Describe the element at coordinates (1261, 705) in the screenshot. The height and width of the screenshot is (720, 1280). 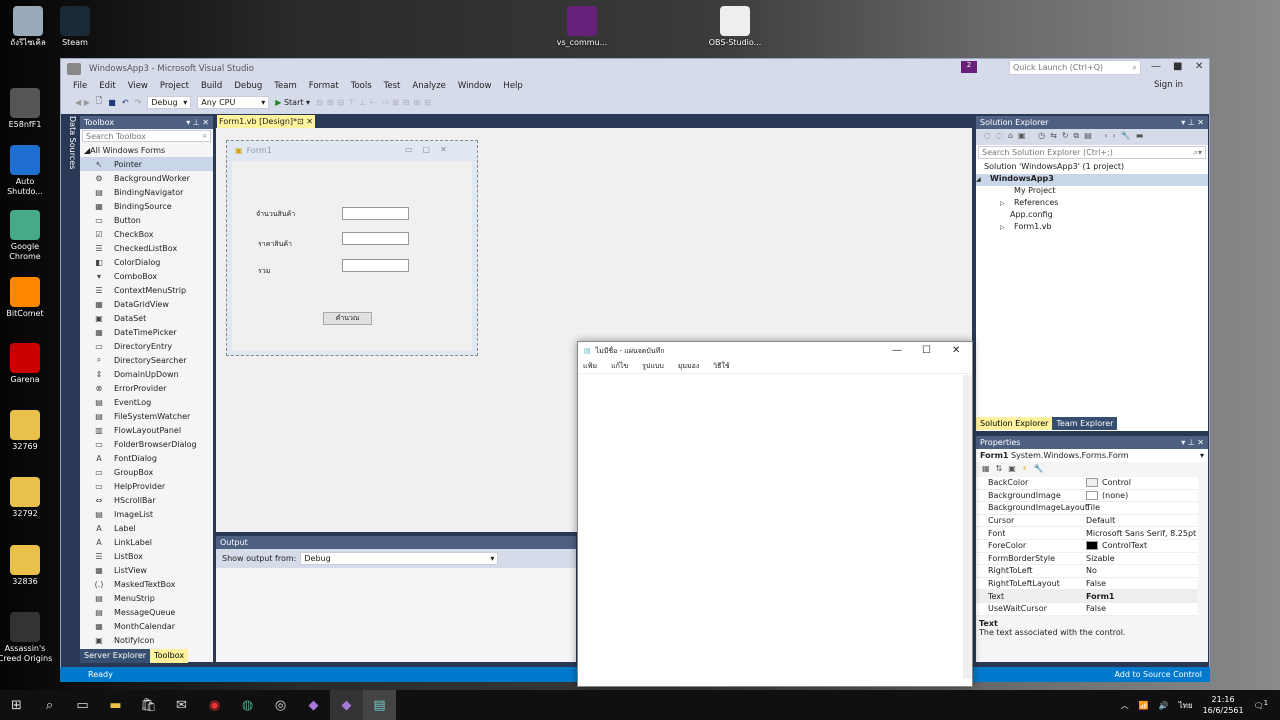
I see `action-center-icon: 🗨1` at that location.